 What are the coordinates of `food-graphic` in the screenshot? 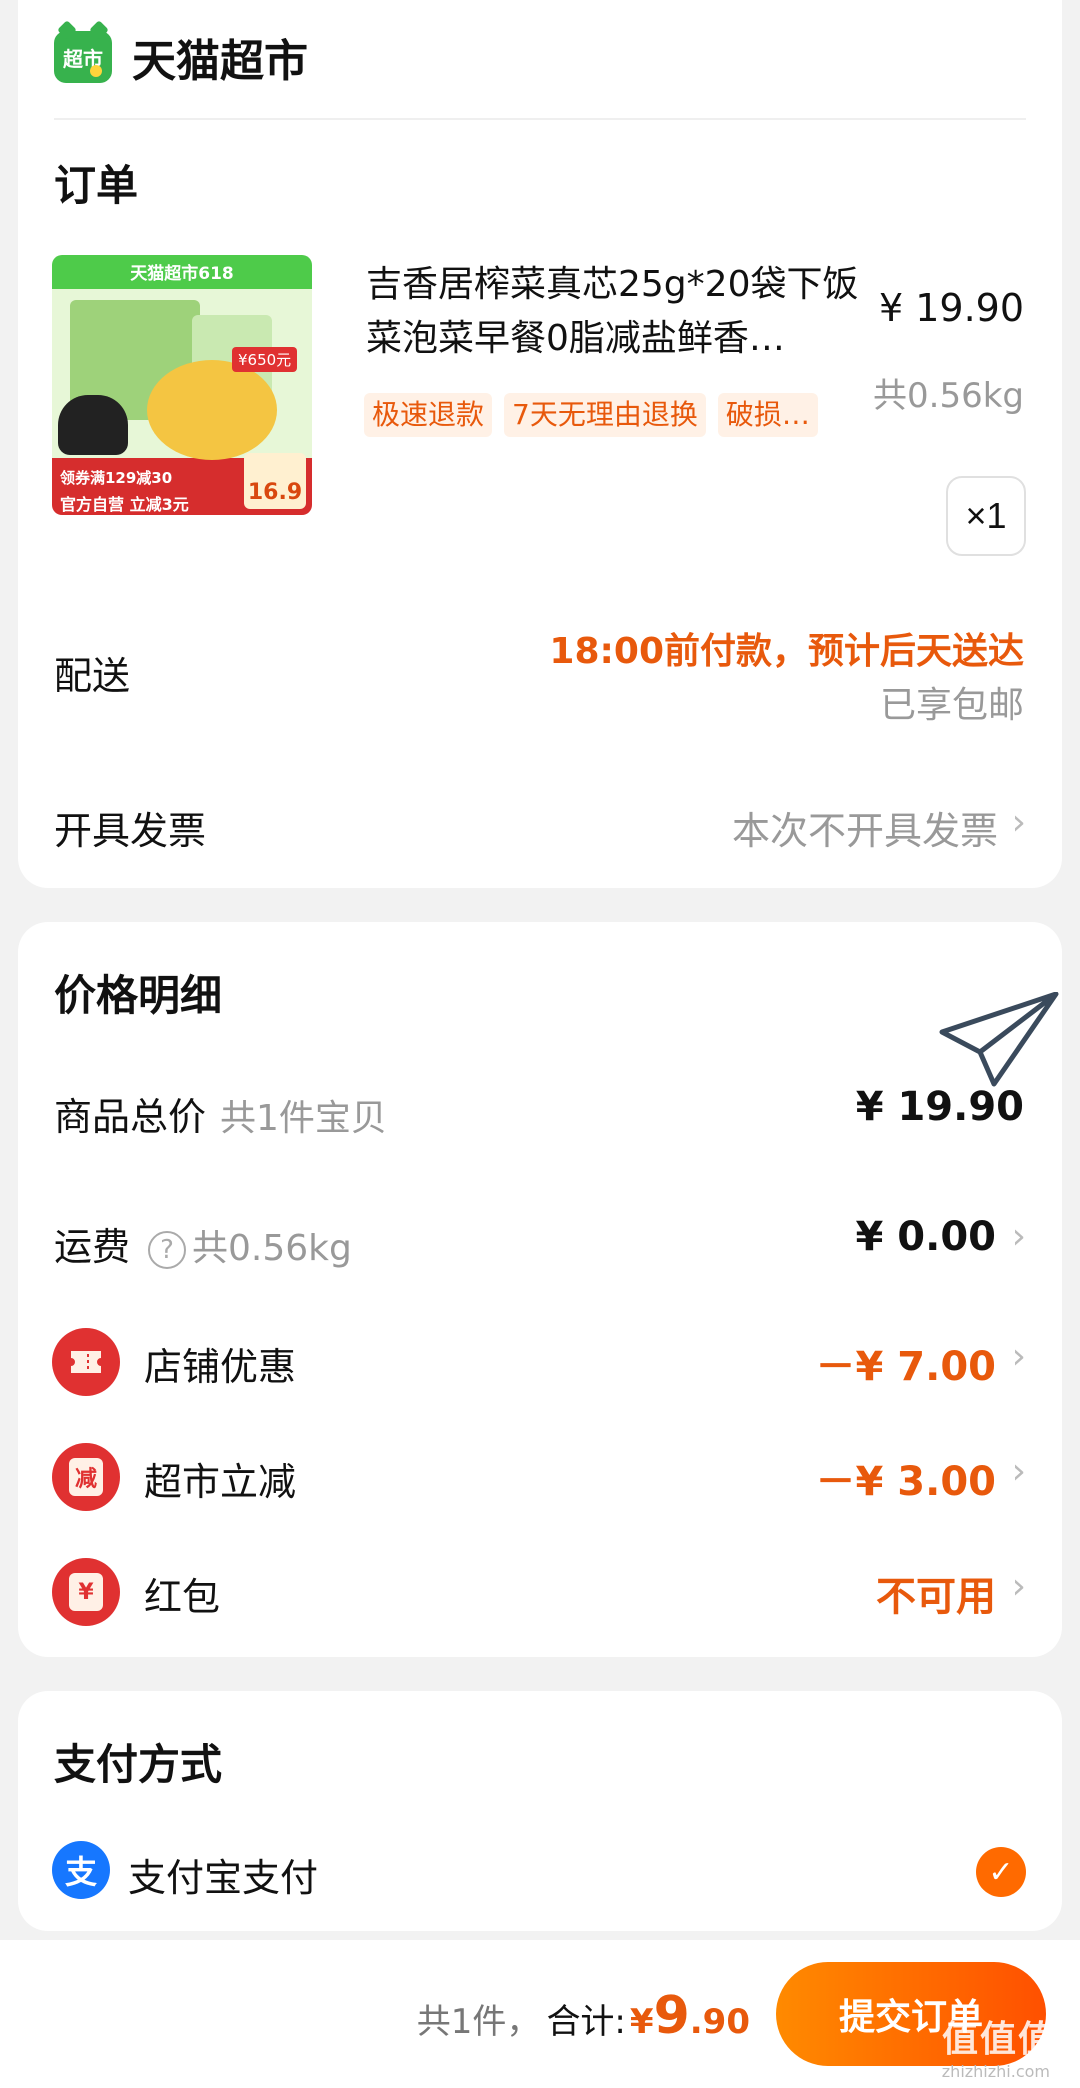 It's located at (212, 410).